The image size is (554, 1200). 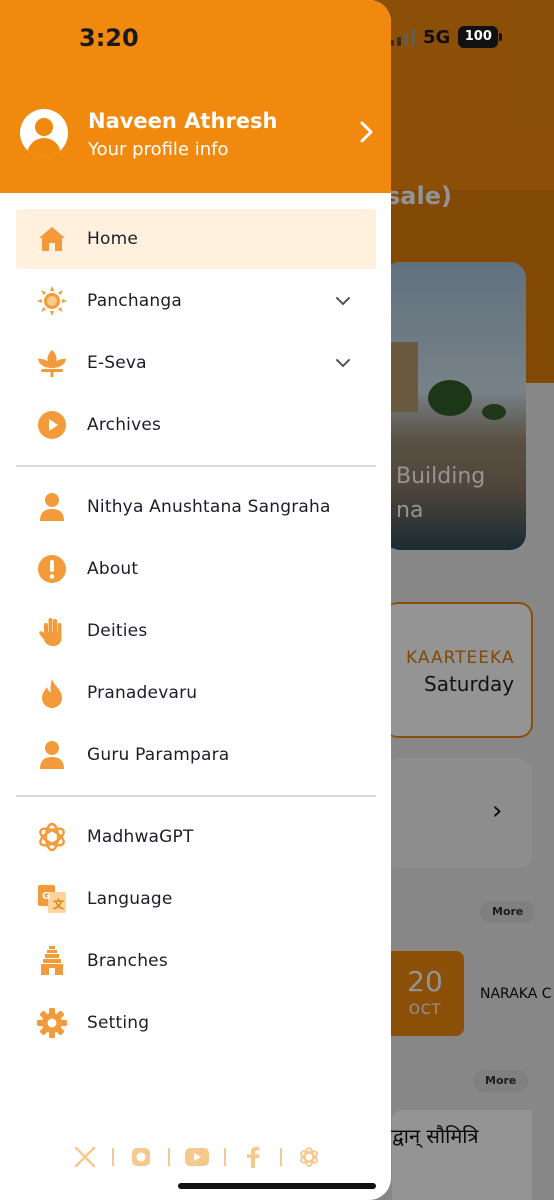 What do you see at coordinates (117, 363) in the screenshot?
I see `menu-item-label: E-Seva` at bounding box center [117, 363].